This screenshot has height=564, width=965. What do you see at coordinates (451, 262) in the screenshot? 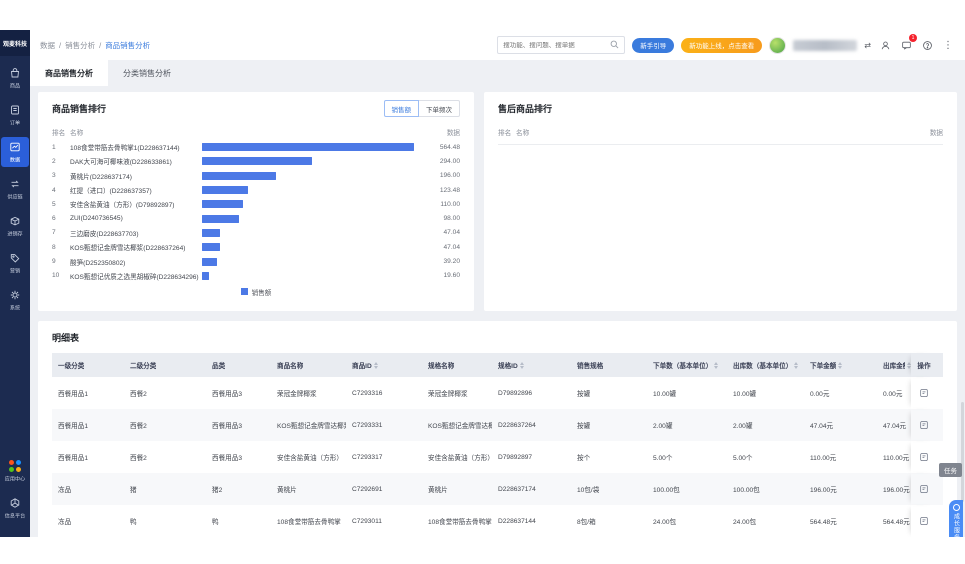
I see `sales-value: 39.20` at bounding box center [451, 262].